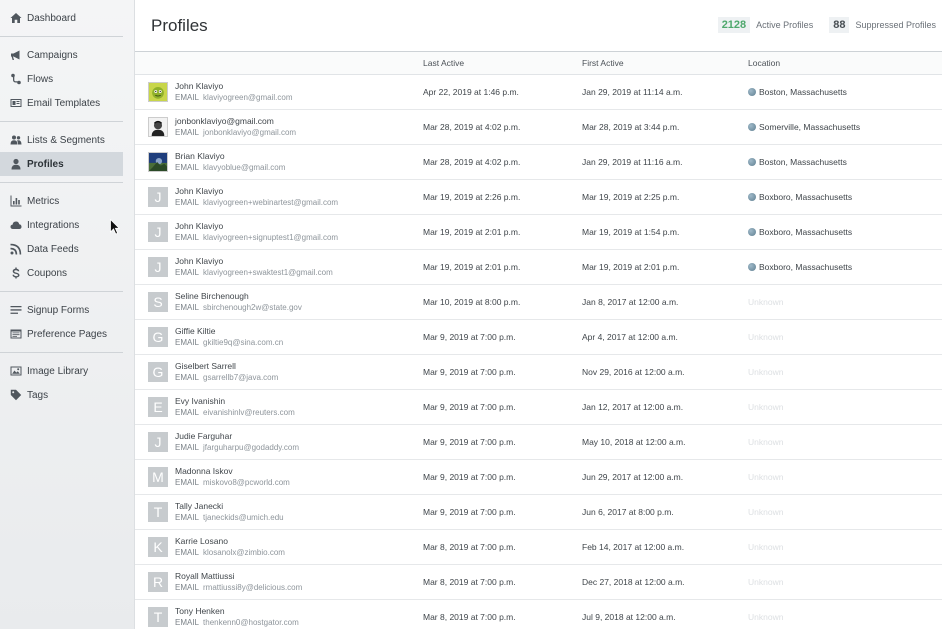 The image size is (942, 629). I want to click on sidebar-item-coupons: Coupons, so click(61, 273).